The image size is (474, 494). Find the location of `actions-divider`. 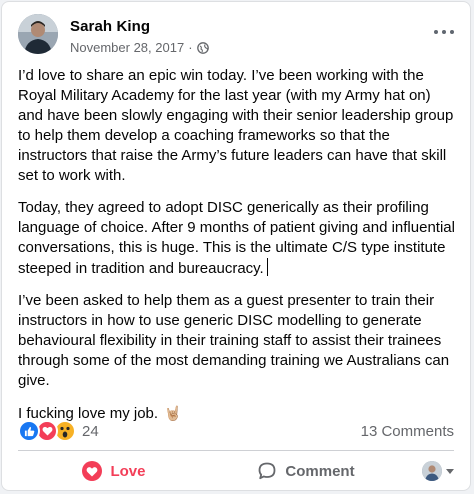

actions-divider is located at coordinates (236, 450).